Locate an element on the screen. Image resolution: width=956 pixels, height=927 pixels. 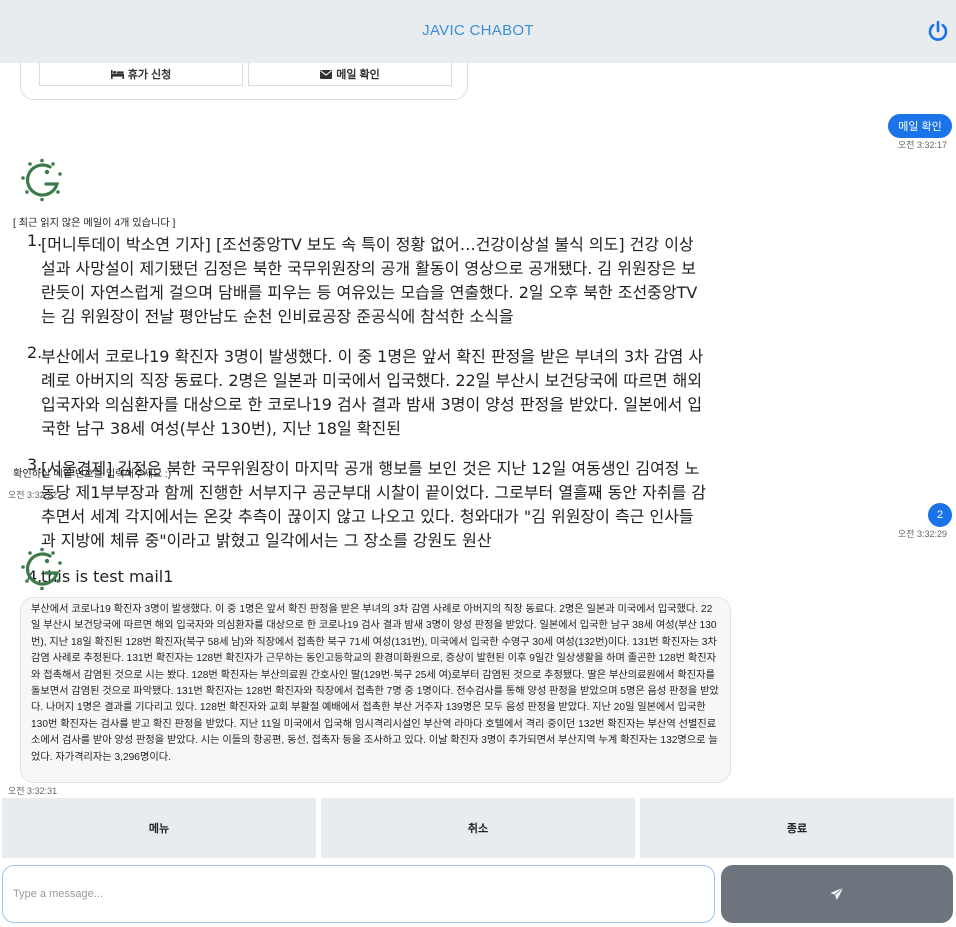
quick-actions: 메뉴 취소 종료 is located at coordinates (478, 829).